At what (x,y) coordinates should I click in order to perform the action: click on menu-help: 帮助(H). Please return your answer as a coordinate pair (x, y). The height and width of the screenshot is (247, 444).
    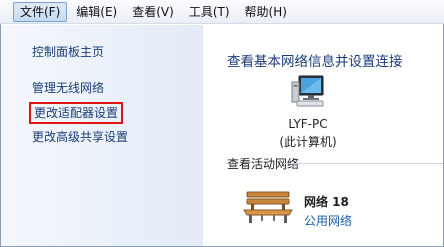
    Looking at the image, I should click on (266, 12).